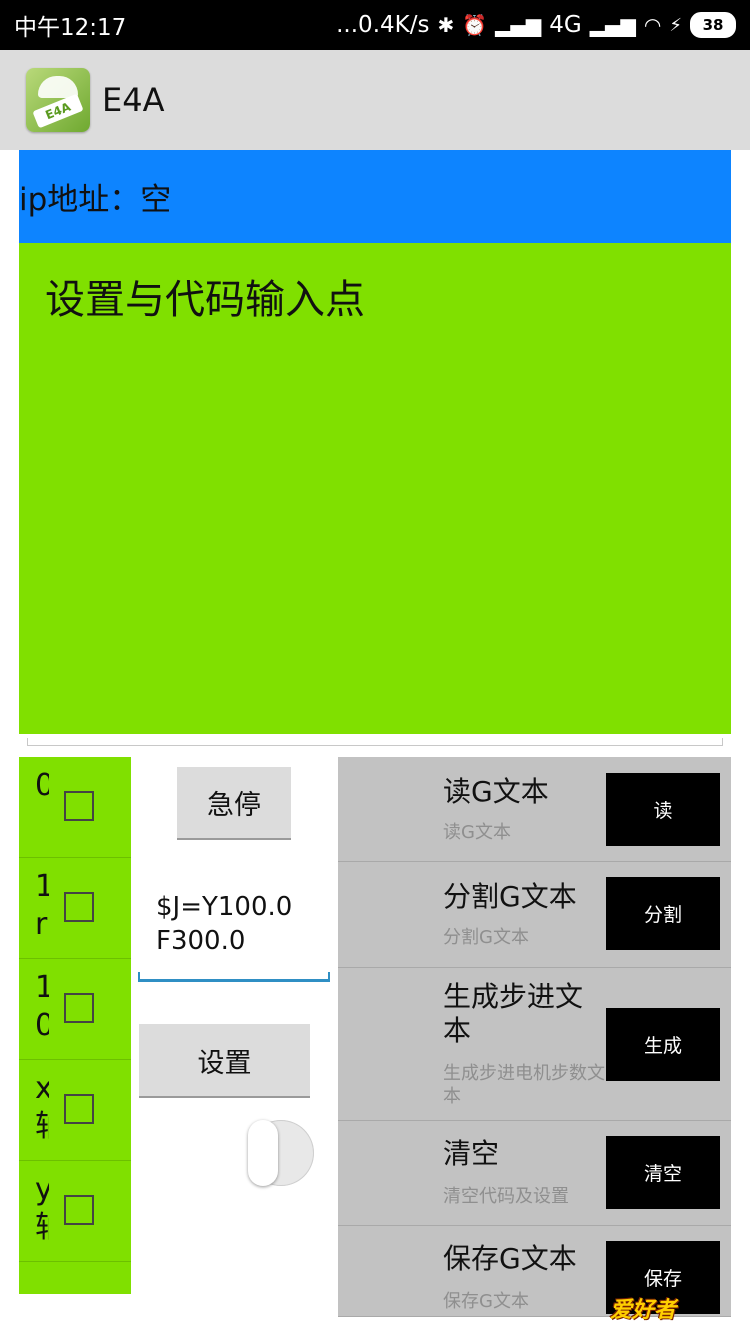 The image size is (750, 1333). What do you see at coordinates (496, 791) in the screenshot?
I see `list-item-title: 读G文本` at bounding box center [496, 791].